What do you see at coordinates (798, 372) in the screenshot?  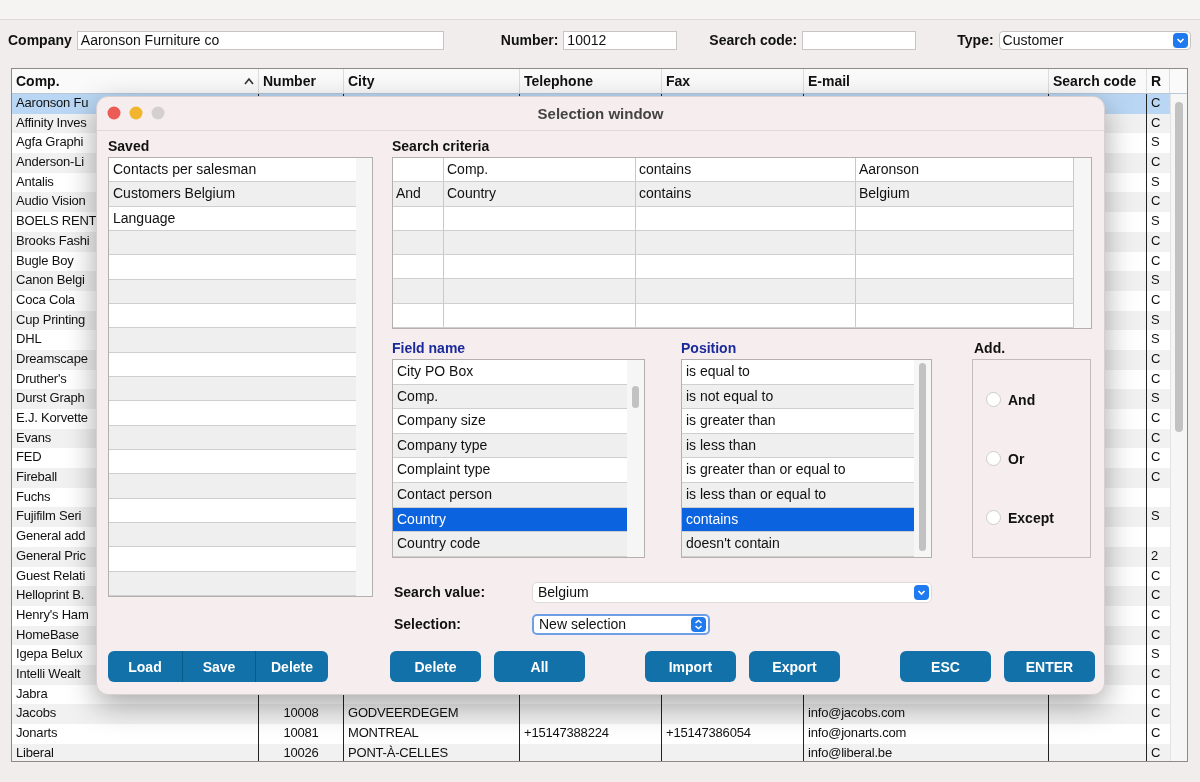 I see `list-item: is equal to` at bounding box center [798, 372].